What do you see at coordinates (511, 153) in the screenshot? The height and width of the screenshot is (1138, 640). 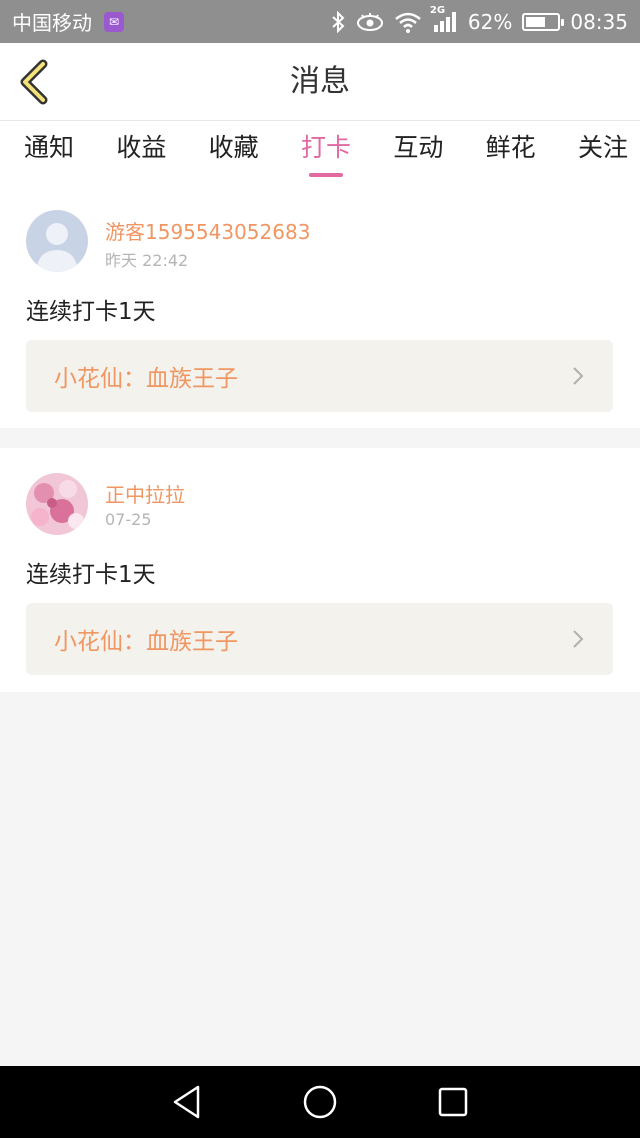 I see `tab-flowers: 鲜花` at bounding box center [511, 153].